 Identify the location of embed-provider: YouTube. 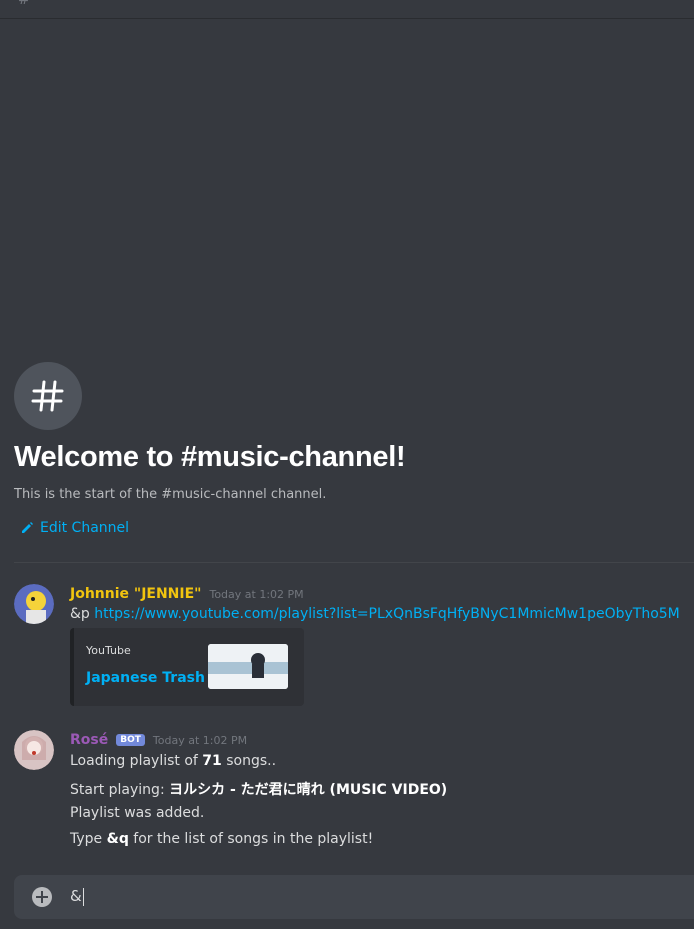
(108, 650).